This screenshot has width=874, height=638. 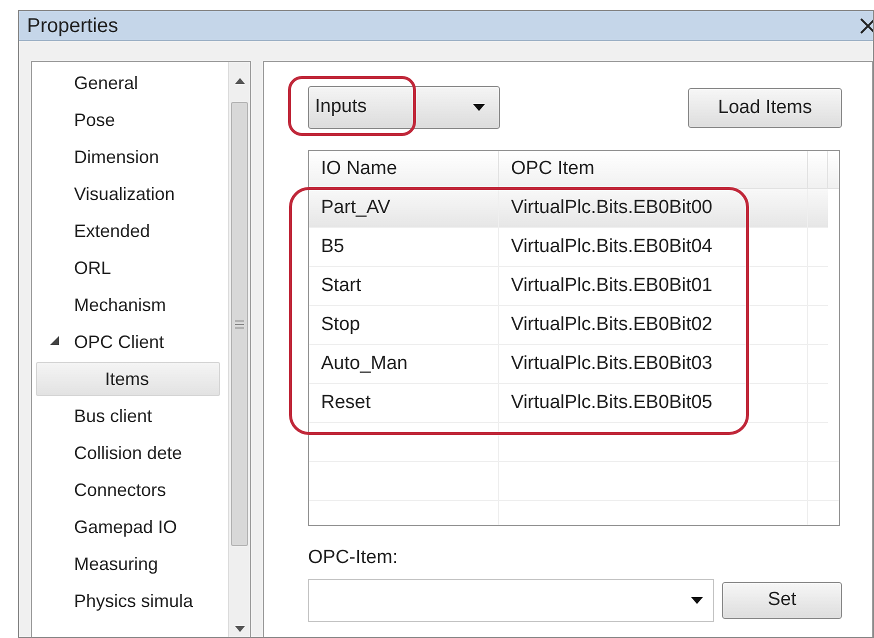 I want to click on tree-item: Physics simula, so click(x=134, y=601).